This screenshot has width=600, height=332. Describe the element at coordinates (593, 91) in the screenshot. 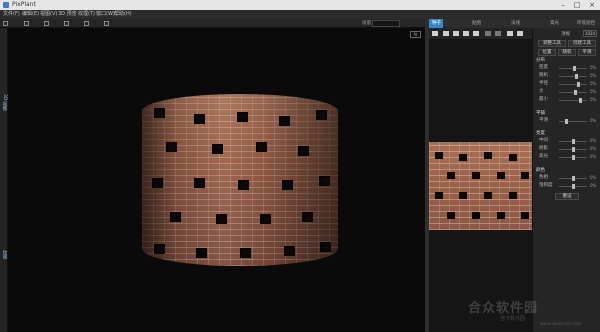

I see `large-value: 0%` at that location.